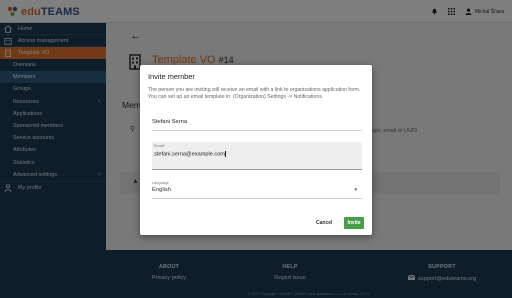 The image size is (512, 298). I want to click on email-label: Email*, so click(159, 146).